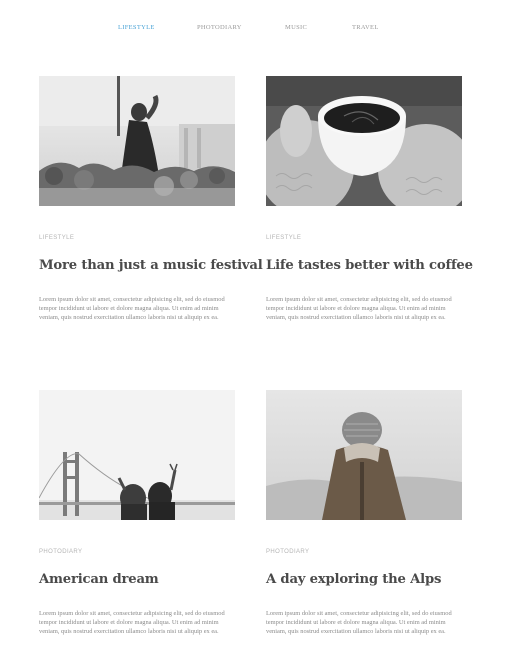 The height and width of the screenshot is (650, 526). What do you see at coordinates (136, 27) in the screenshot?
I see `nav-link-lifestyle: LIFESTYLE` at bounding box center [136, 27].